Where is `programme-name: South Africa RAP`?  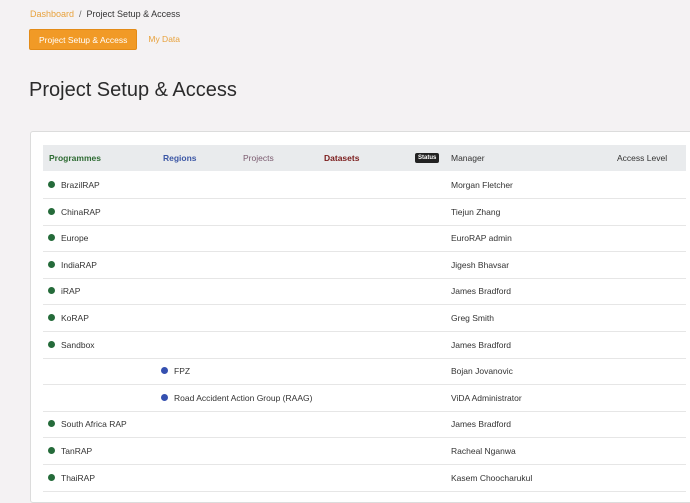 programme-name: South Africa RAP is located at coordinates (94, 424).